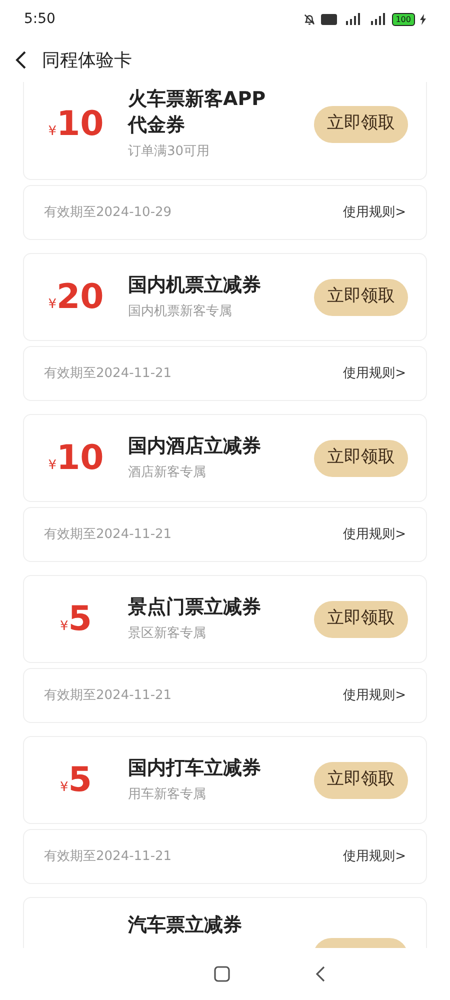 Image resolution: width=450 pixels, height=1000 pixels. Describe the element at coordinates (87, 60) in the screenshot. I see `page-title: 同程体验卡` at that location.